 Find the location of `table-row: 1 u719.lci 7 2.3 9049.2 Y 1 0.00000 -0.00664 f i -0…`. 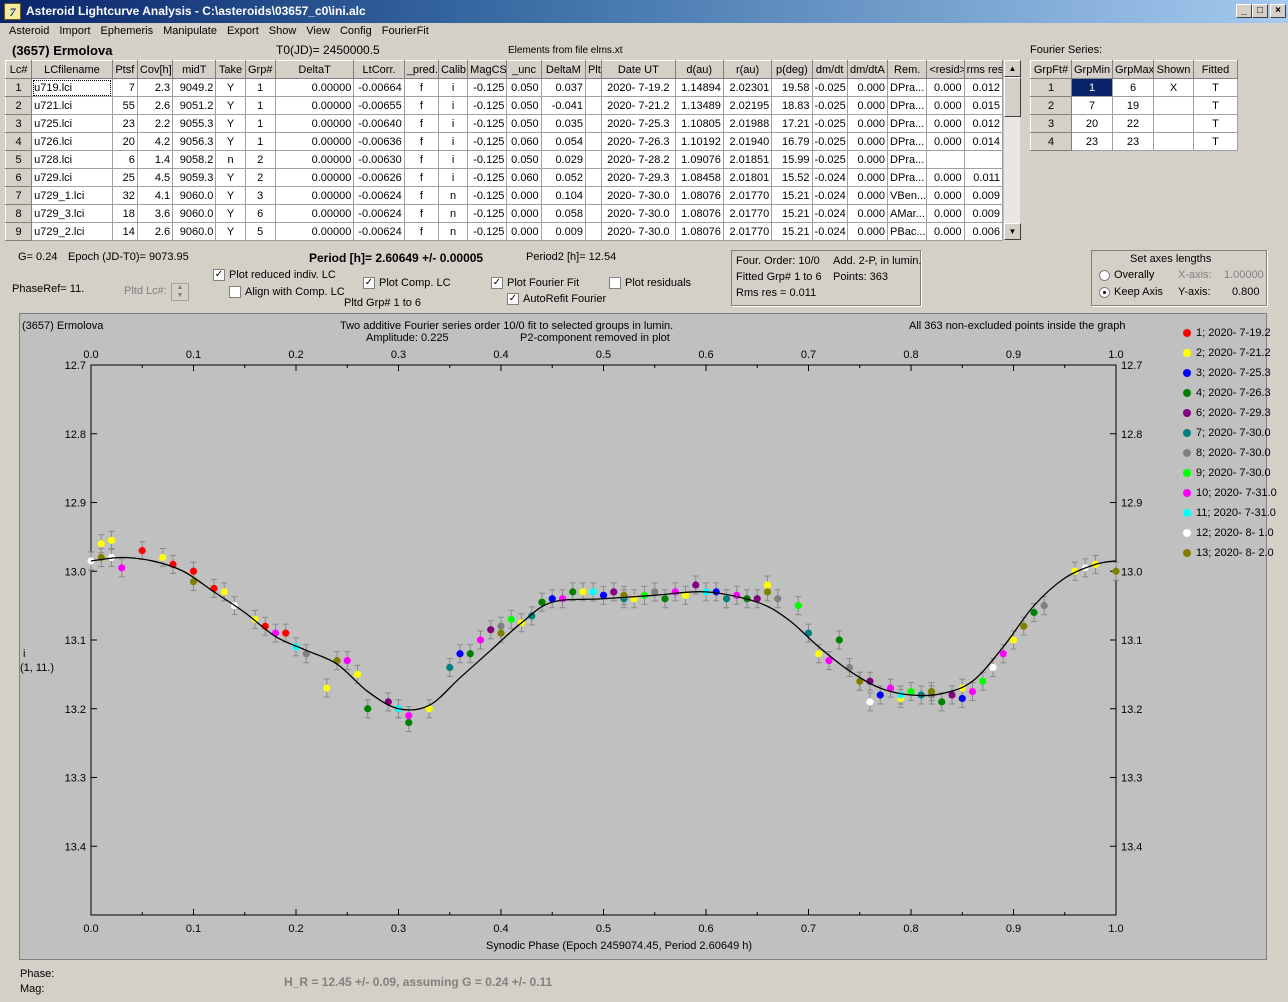

table-row: 1 u719.lci 7 2.3 9049.2 Y 1 0.00000 -0.00664 f i -0… is located at coordinates (504, 87).